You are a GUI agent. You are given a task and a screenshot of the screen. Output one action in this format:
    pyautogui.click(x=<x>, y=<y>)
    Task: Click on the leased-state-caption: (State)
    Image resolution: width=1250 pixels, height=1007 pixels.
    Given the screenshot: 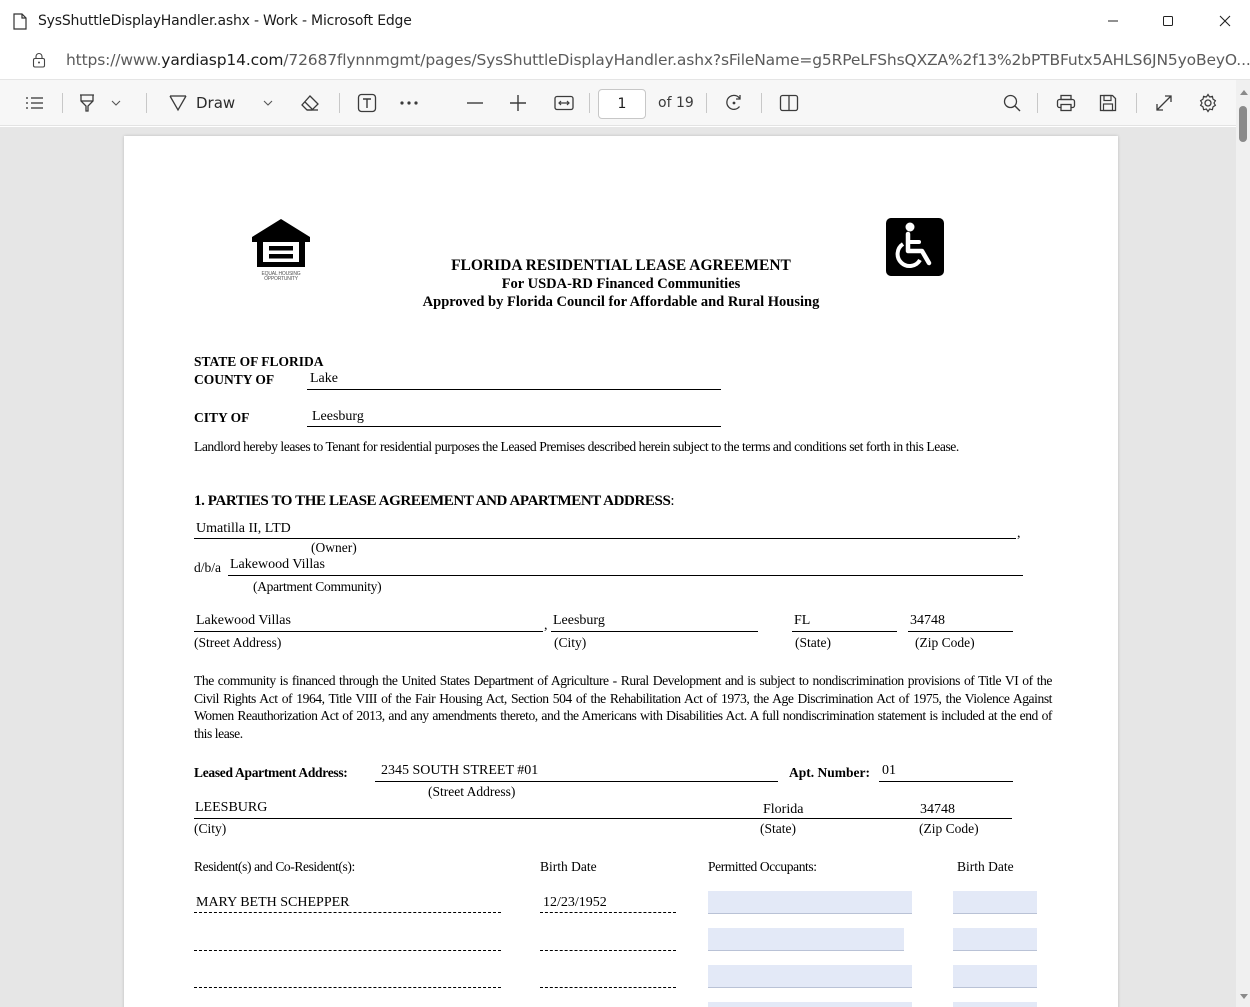 What is the action you would take?
    pyautogui.click(x=778, y=828)
    